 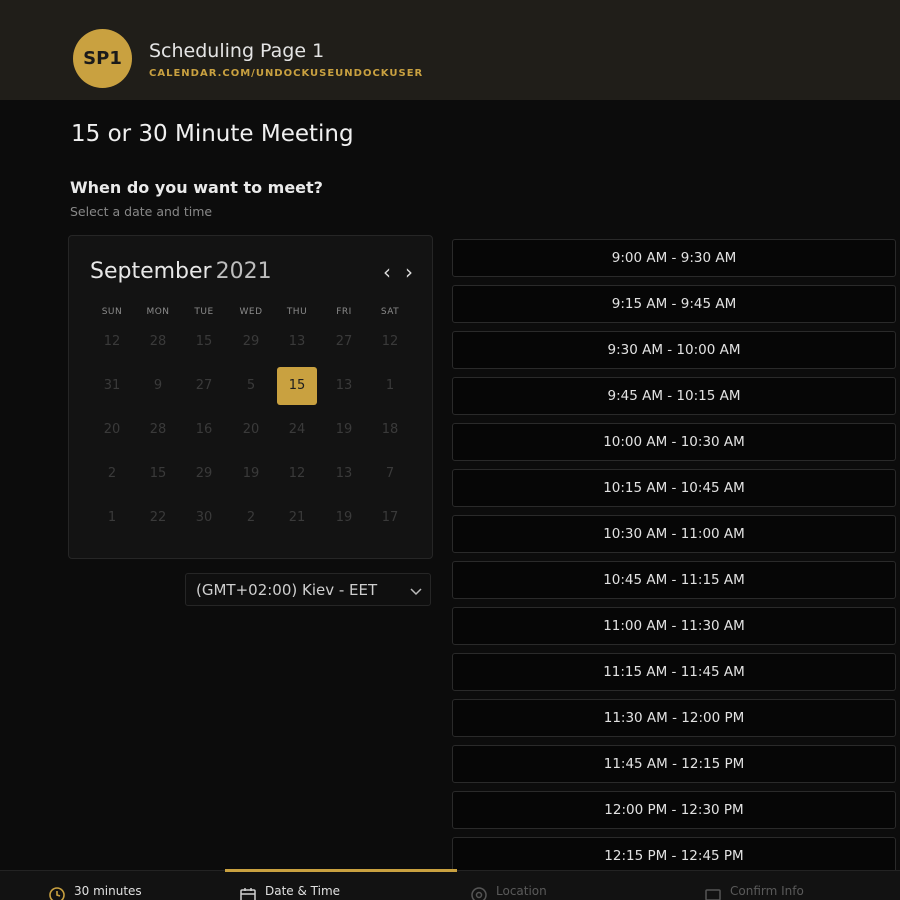 I want to click on time-slot-button: 9:15 AM - 9:45 AM, so click(x=674, y=304).